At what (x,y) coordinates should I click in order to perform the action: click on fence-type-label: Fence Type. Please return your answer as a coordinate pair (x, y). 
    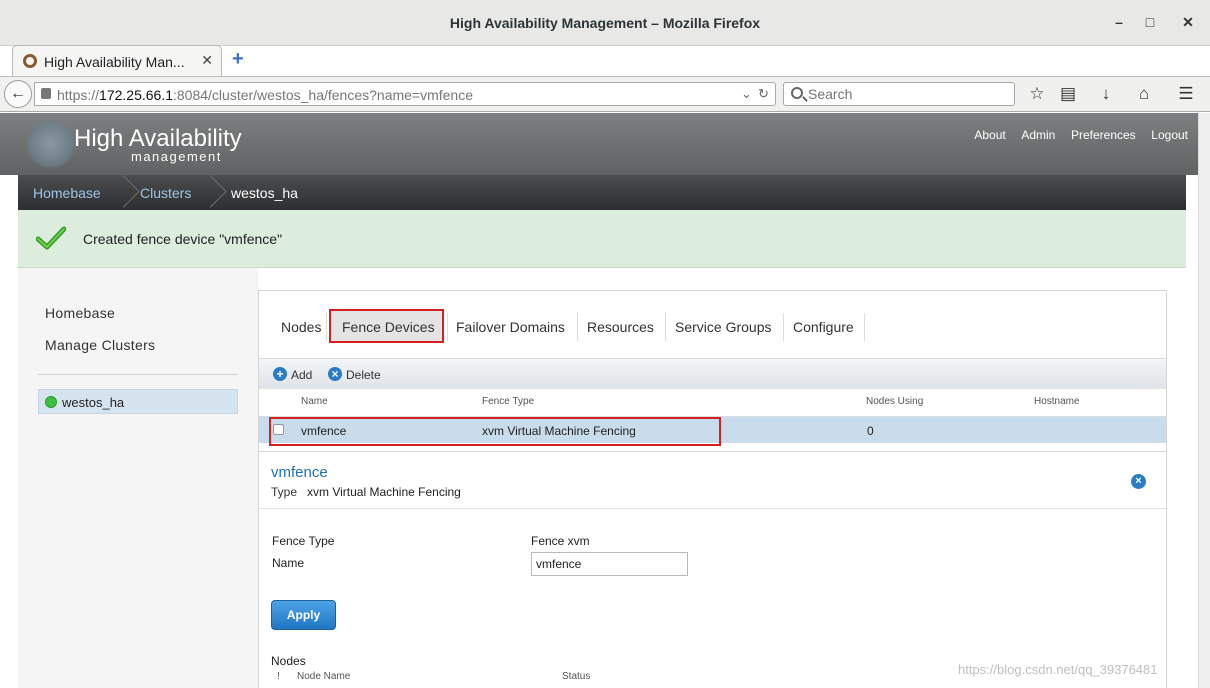
    Looking at the image, I should click on (303, 541).